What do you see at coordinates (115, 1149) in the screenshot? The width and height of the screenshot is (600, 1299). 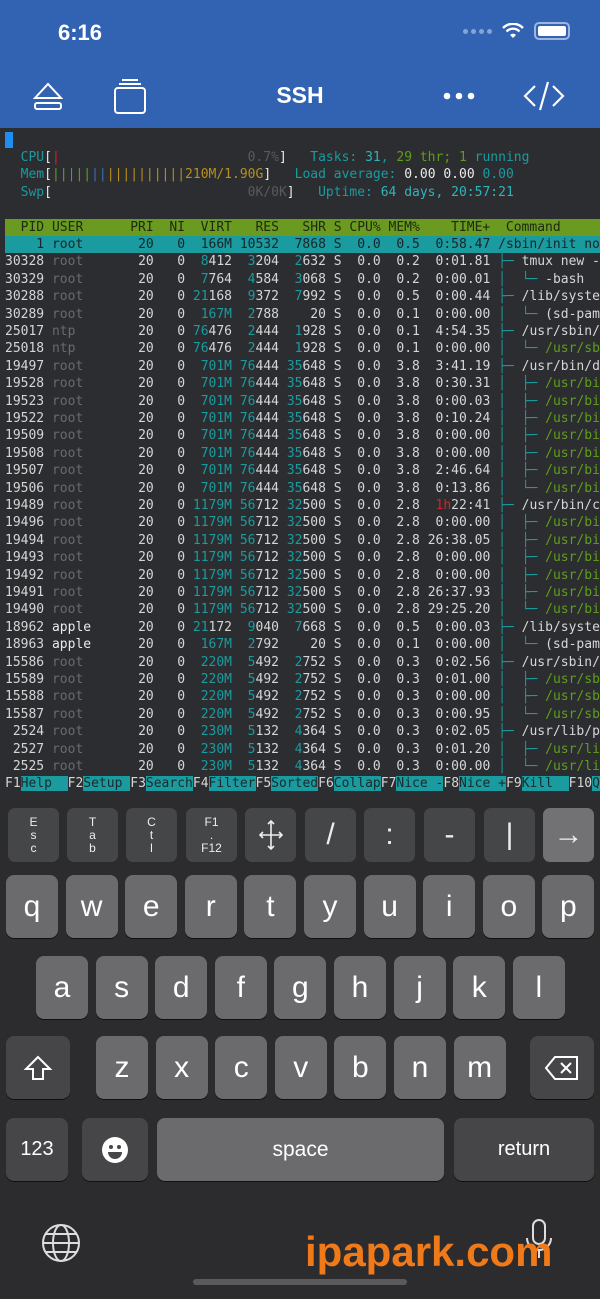 I see `emoji-key` at bounding box center [115, 1149].